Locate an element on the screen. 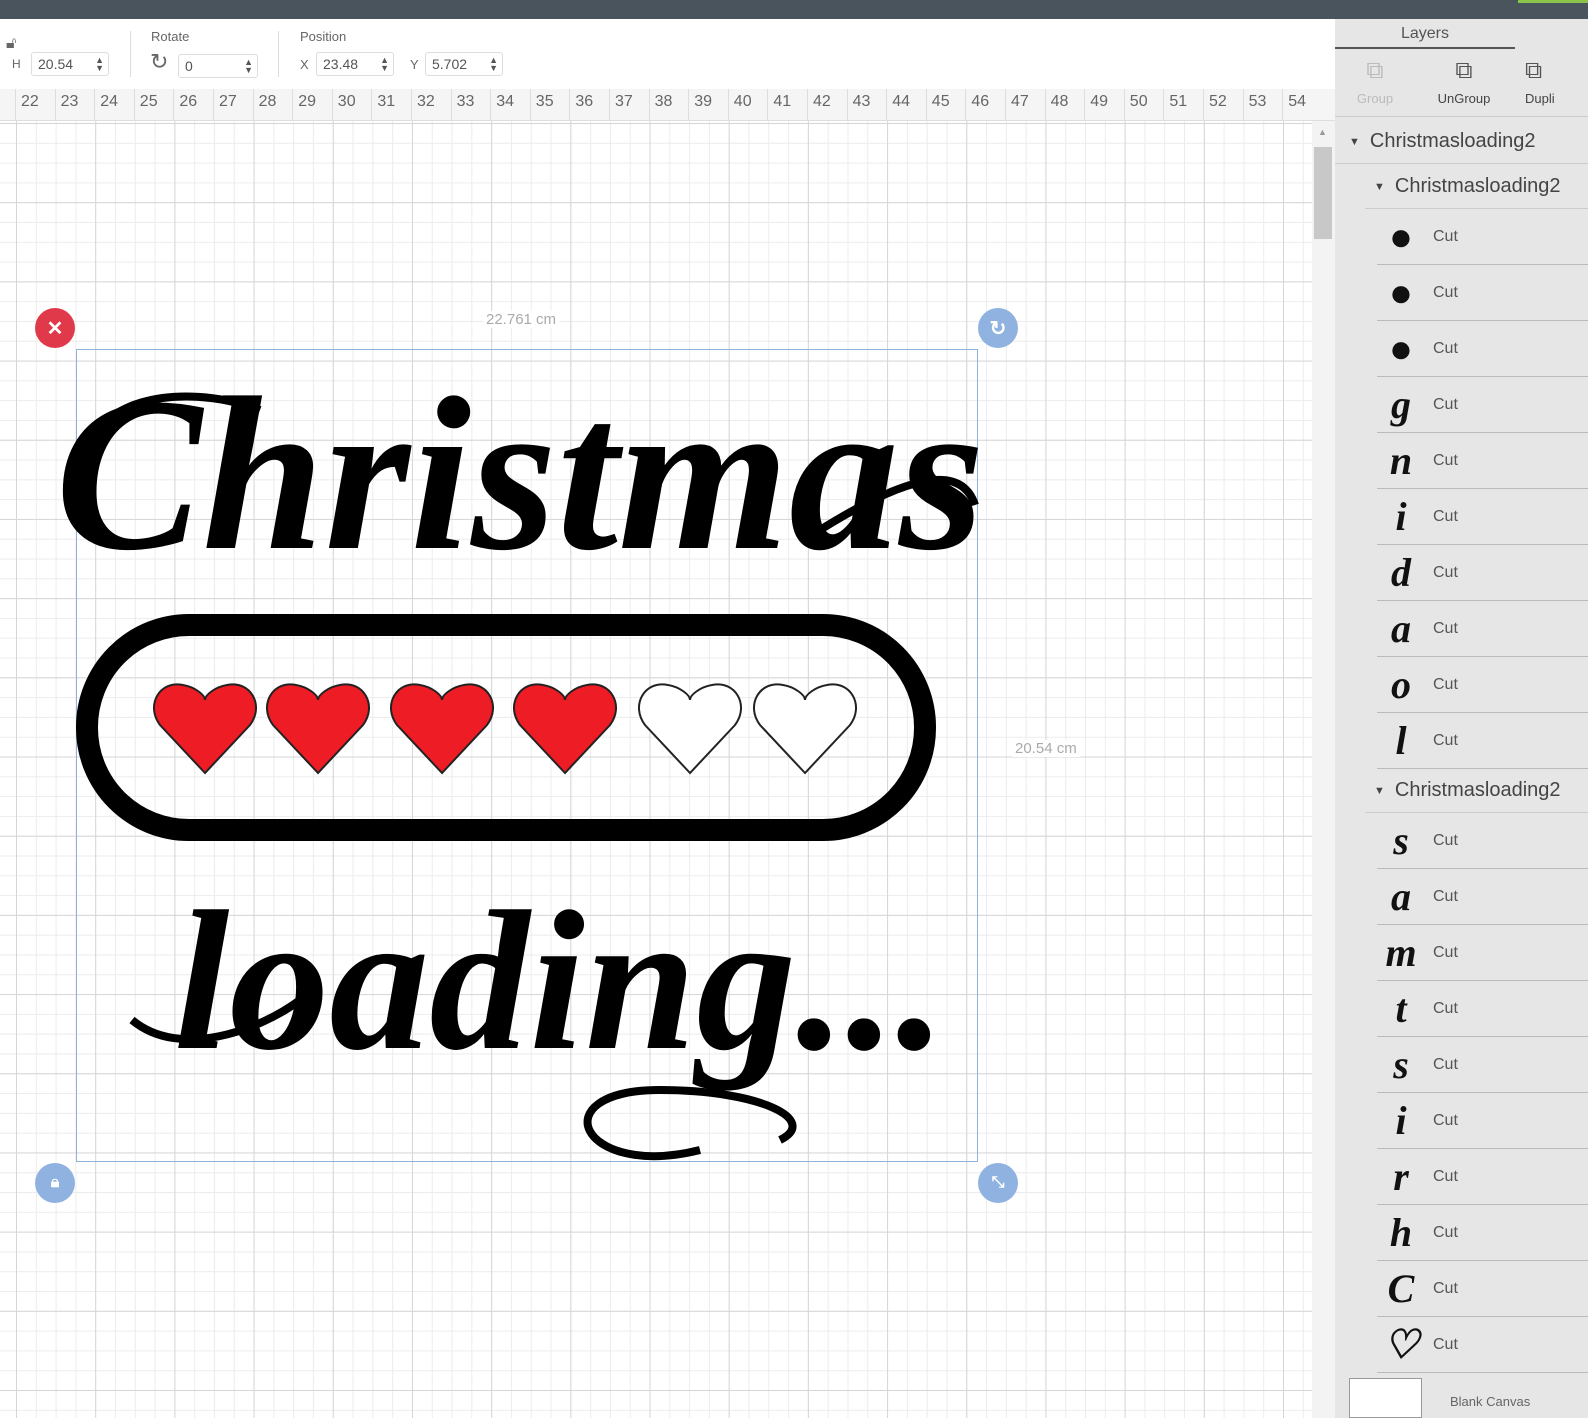 Image resolution: width=1588 pixels, height=1418 pixels. blank-canvas-label: Blank Canvas is located at coordinates (1490, 1401).